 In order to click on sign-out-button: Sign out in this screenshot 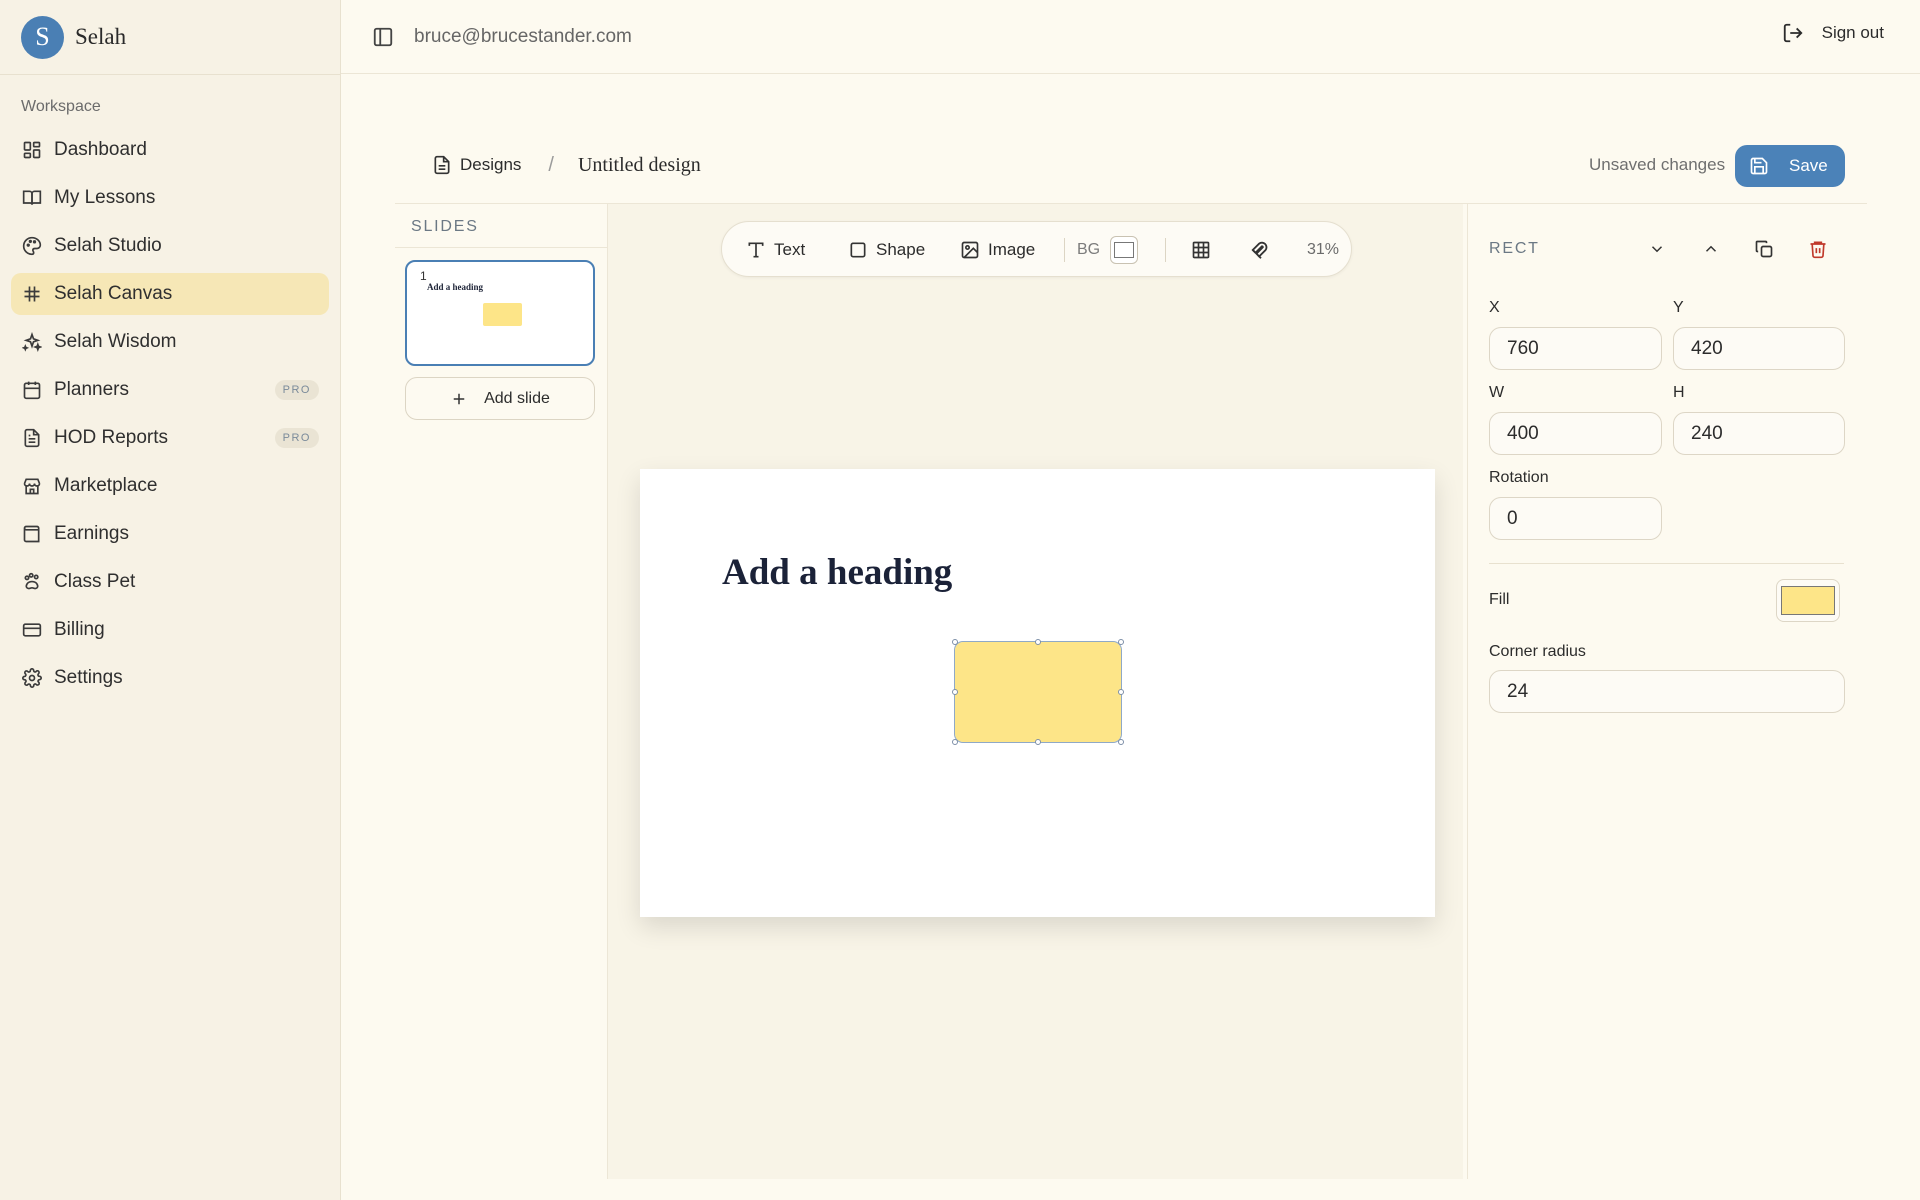, I will do `click(1833, 33)`.